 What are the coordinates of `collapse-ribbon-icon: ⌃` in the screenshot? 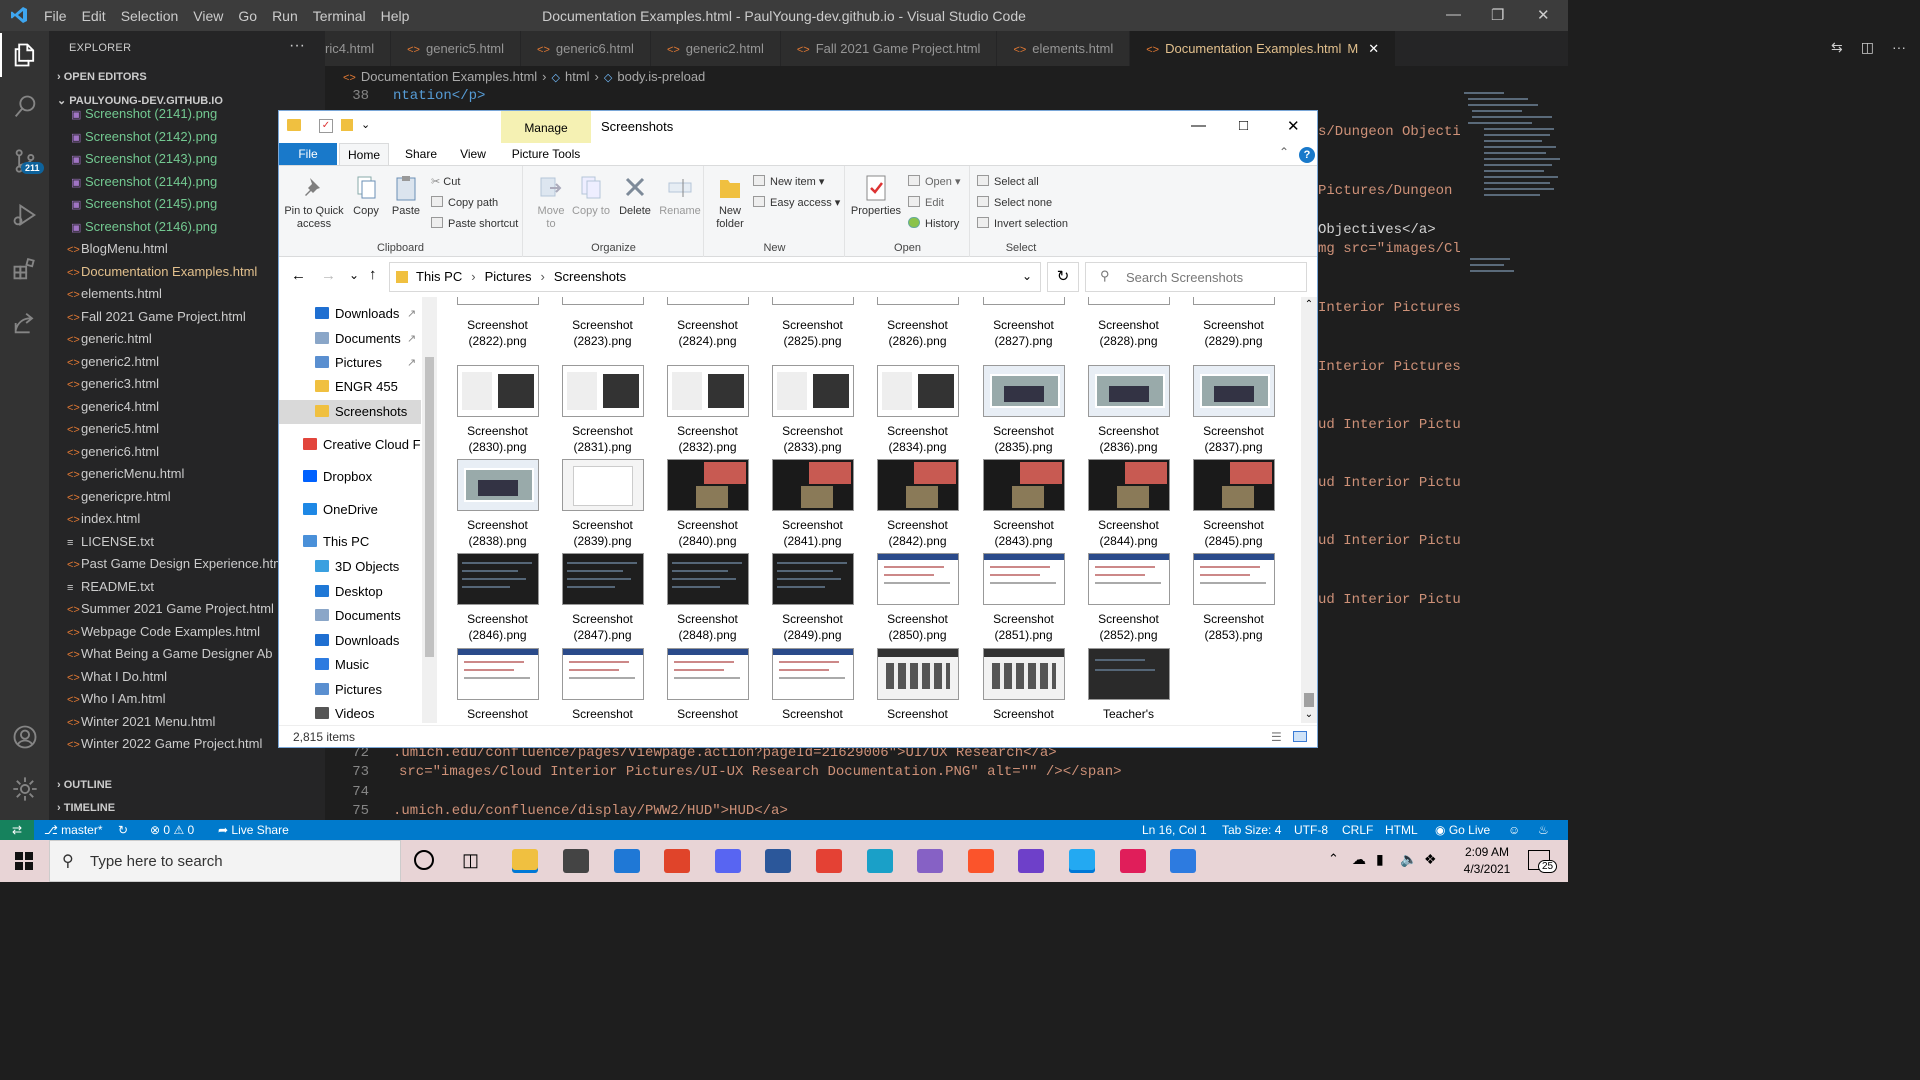 It's located at (1284, 152).